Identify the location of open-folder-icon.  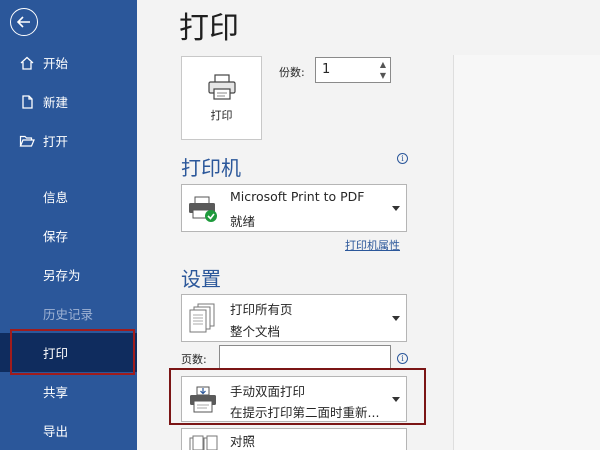
(27, 141).